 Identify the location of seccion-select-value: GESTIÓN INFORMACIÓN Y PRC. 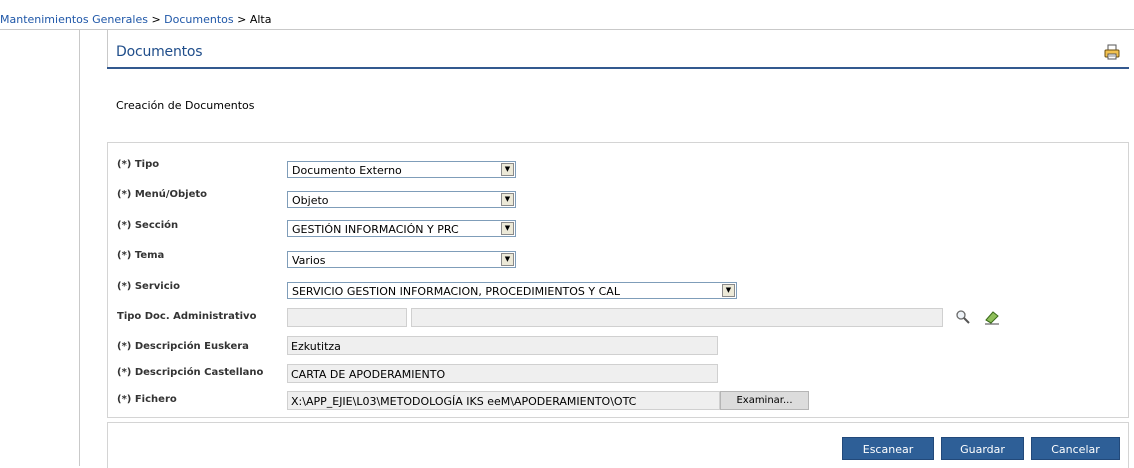
(375, 229).